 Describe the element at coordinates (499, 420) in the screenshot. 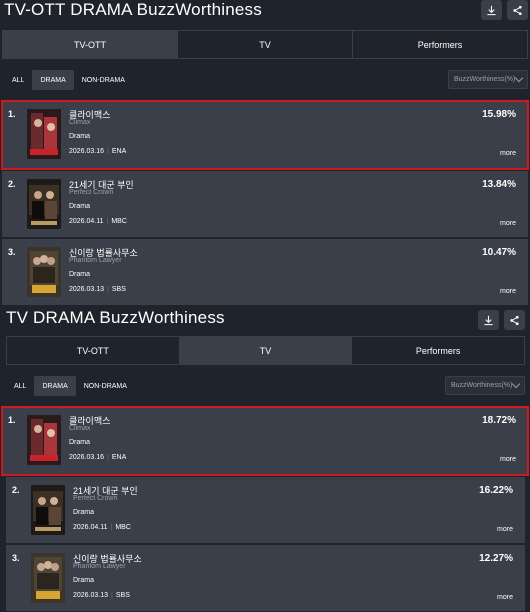

I see `buzz-percent: 18.72%` at that location.